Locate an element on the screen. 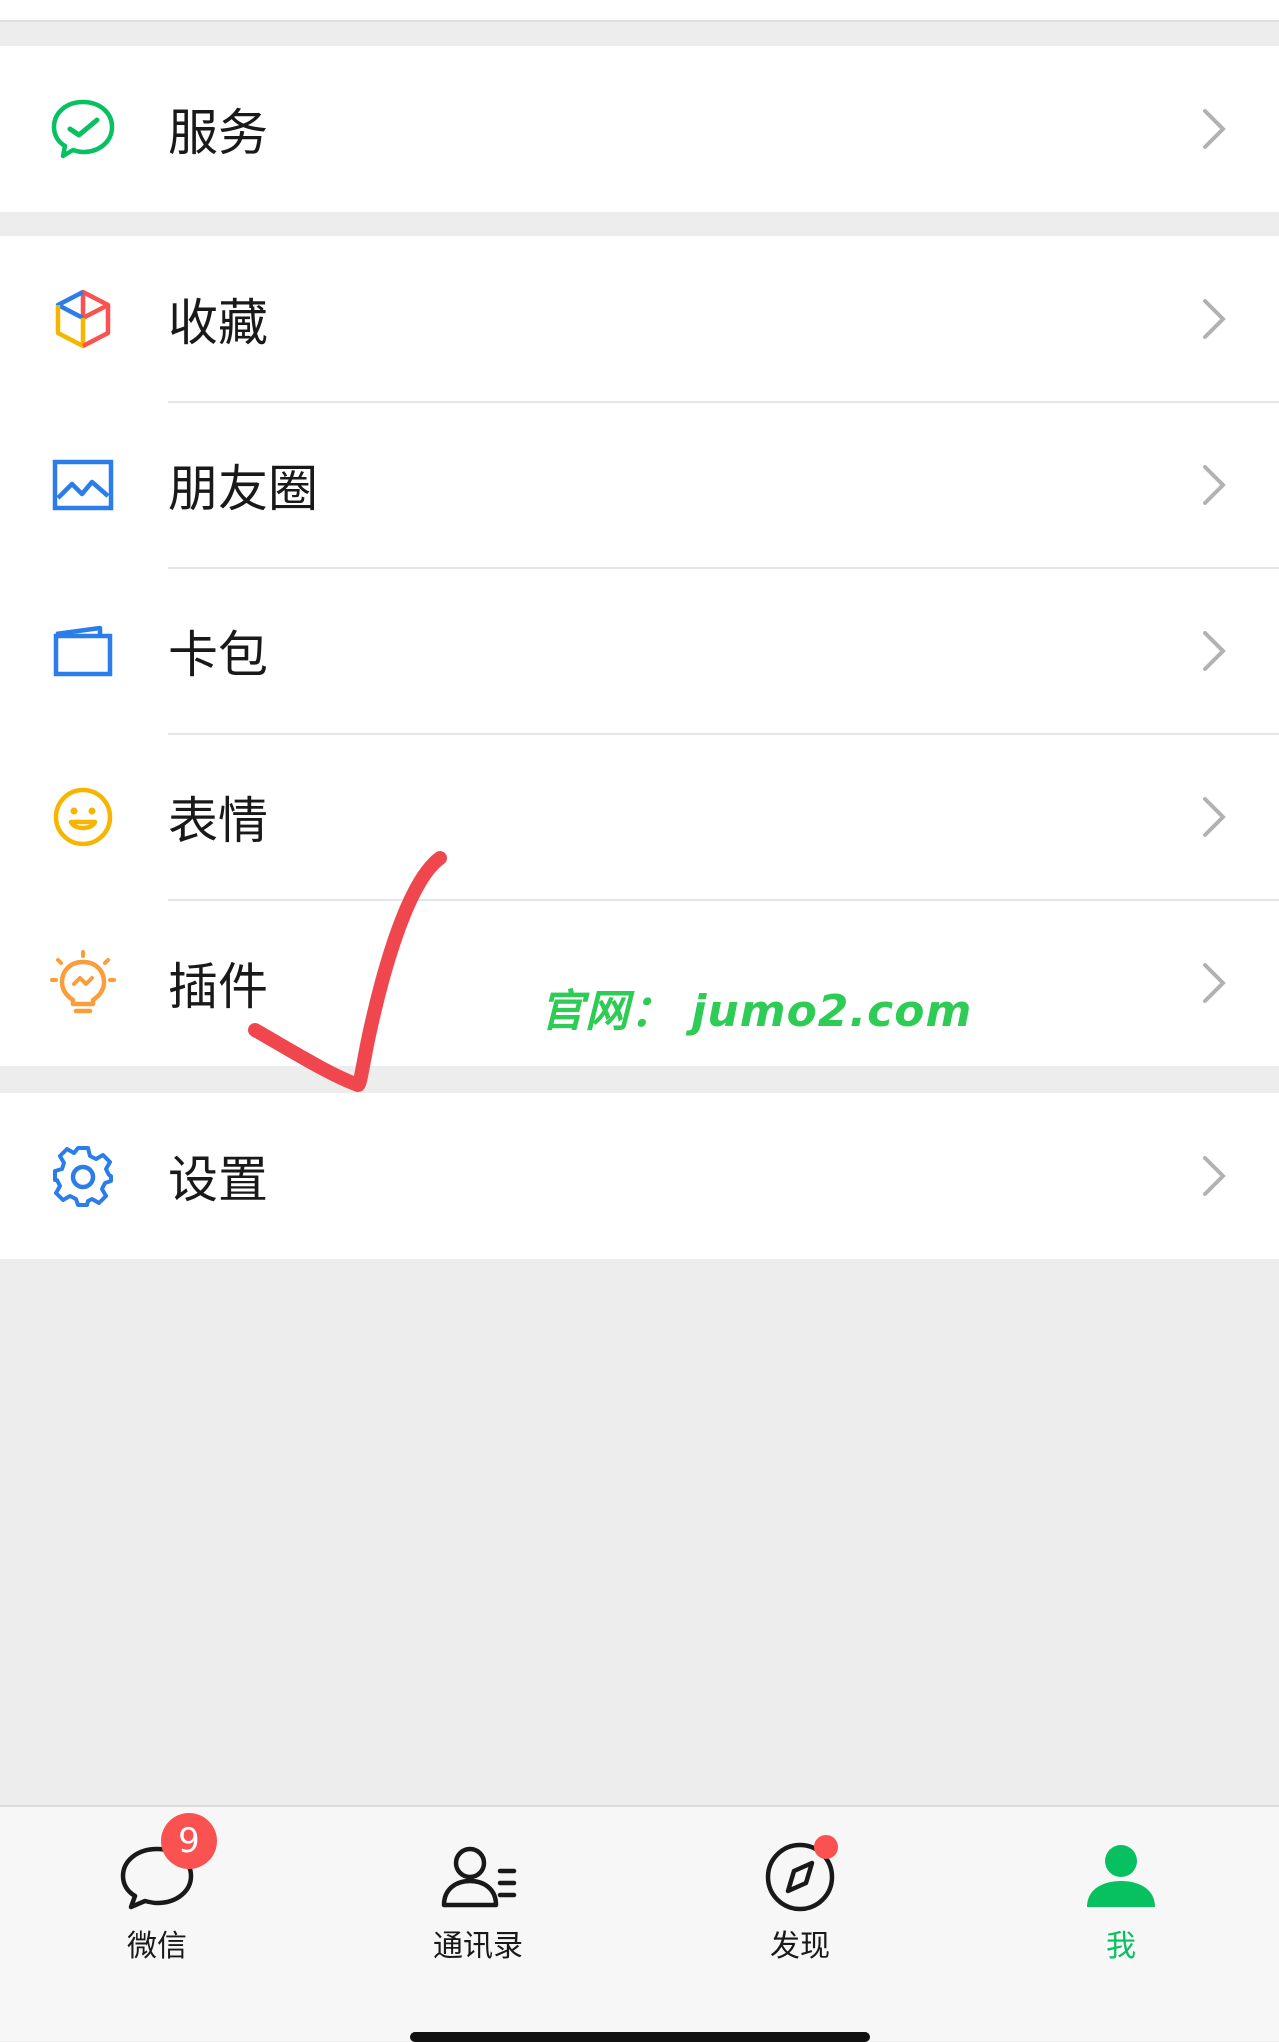  gear-icon is located at coordinates (83, 1176).